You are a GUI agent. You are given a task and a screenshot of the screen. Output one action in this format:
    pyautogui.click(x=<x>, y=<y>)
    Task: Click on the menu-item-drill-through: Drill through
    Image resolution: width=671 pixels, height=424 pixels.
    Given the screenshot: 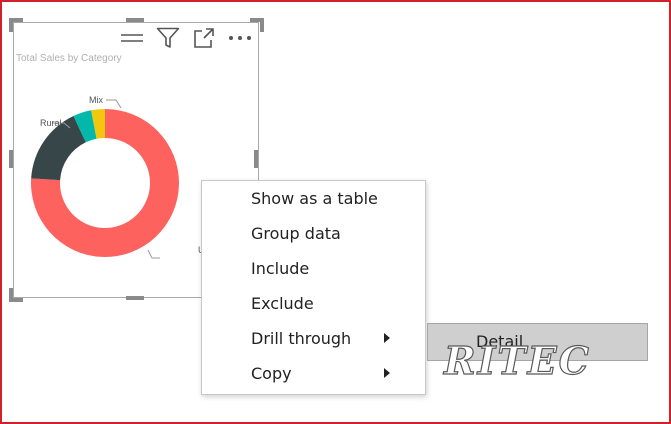 What is the action you would take?
    pyautogui.click(x=313, y=338)
    